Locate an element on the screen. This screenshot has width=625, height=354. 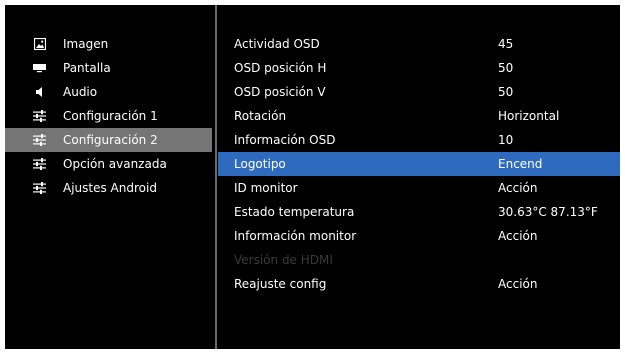
setting-value: Horizontal is located at coordinates (529, 116).